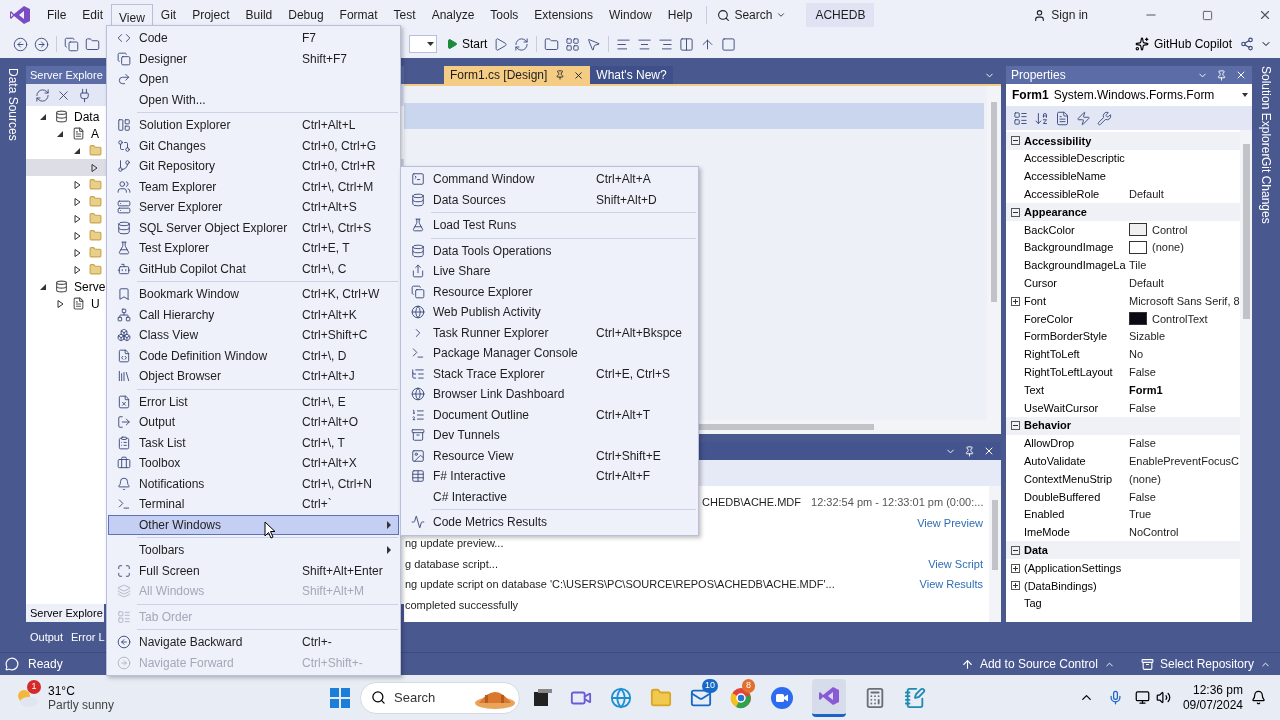  What do you see at coordinates (34, 686) in the screenshot?
I see `notification-badge: 1` at bounding box center [34, 686].